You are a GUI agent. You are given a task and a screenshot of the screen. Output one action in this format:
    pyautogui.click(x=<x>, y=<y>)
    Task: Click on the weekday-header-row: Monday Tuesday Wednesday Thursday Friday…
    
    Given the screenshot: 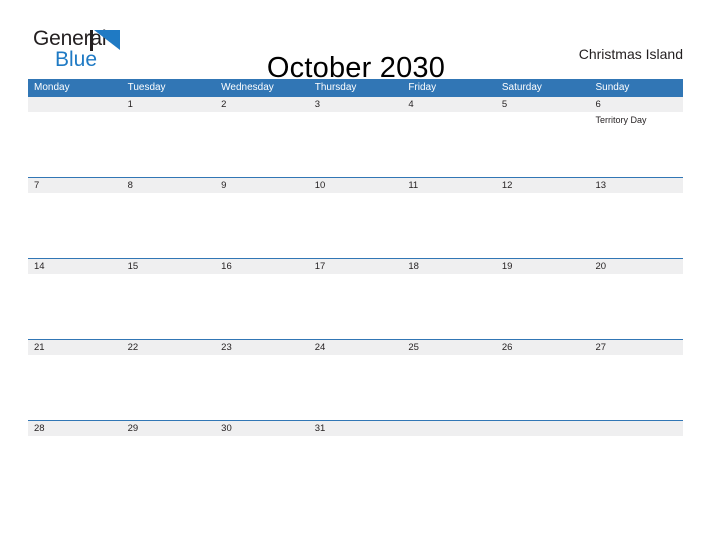 What is the action you would take?
    pyautogui.click(x=355, y=87)
    